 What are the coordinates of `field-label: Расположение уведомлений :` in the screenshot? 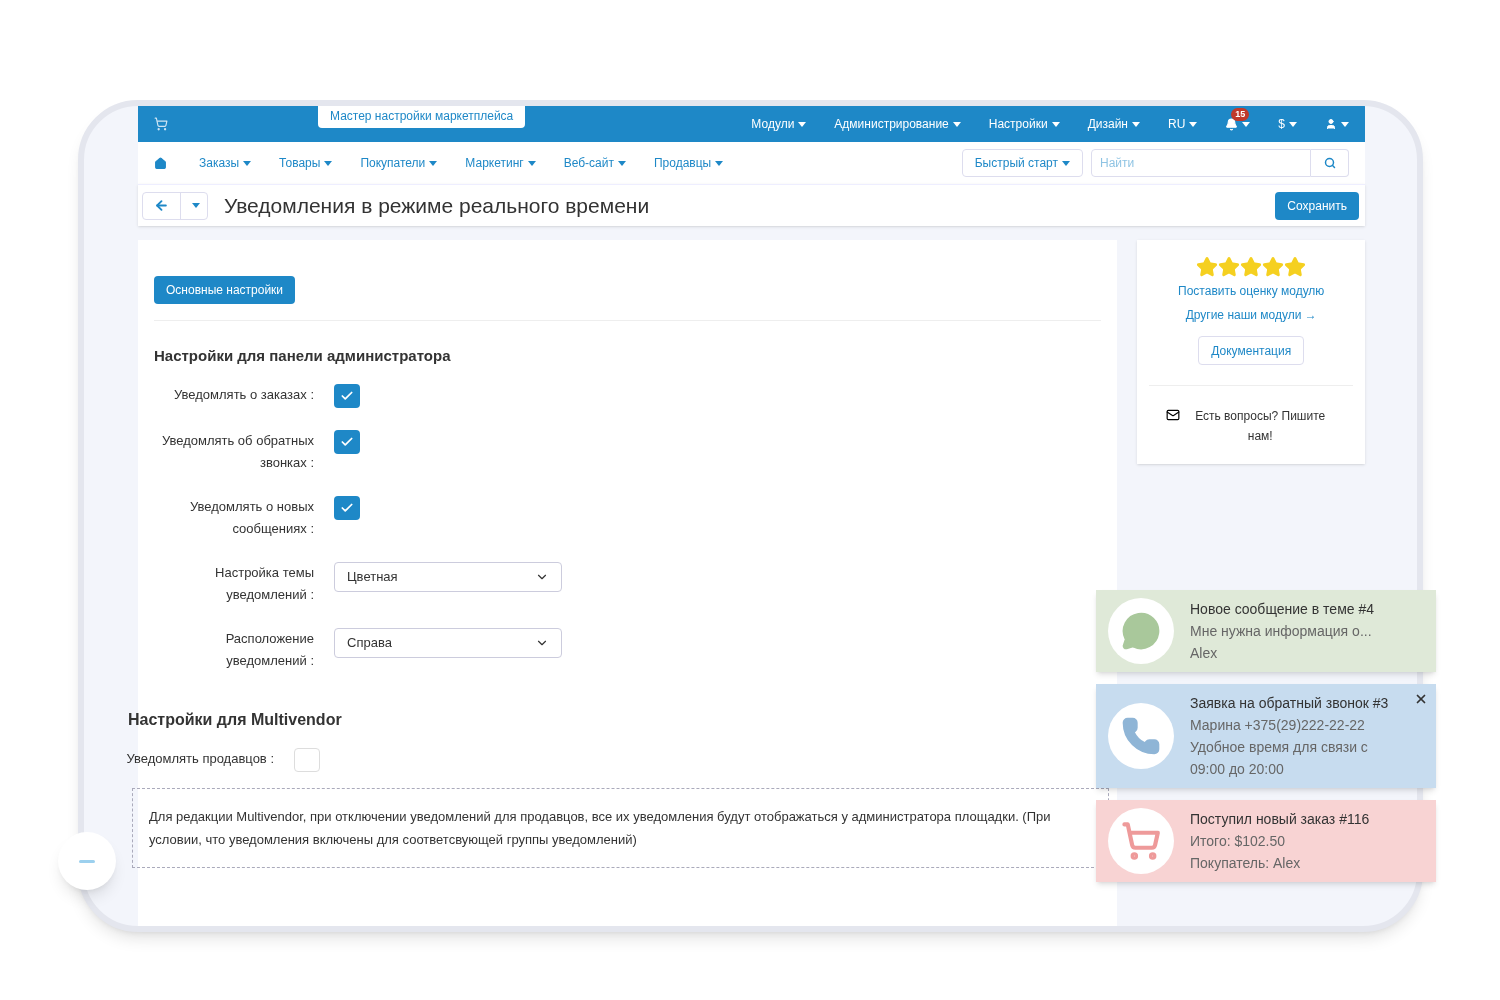 It's located at (269, 649).